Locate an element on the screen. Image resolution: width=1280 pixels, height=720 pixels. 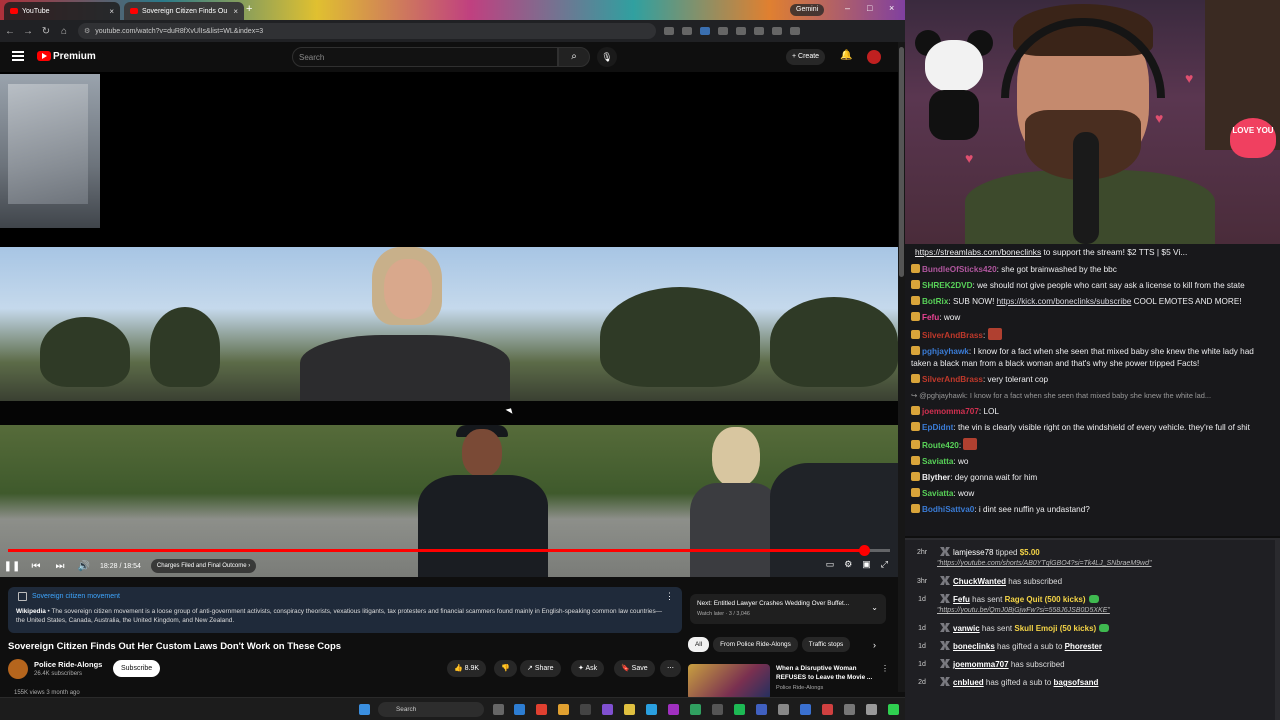
activity-user: boneclinks is located at coordinates (974, 646).